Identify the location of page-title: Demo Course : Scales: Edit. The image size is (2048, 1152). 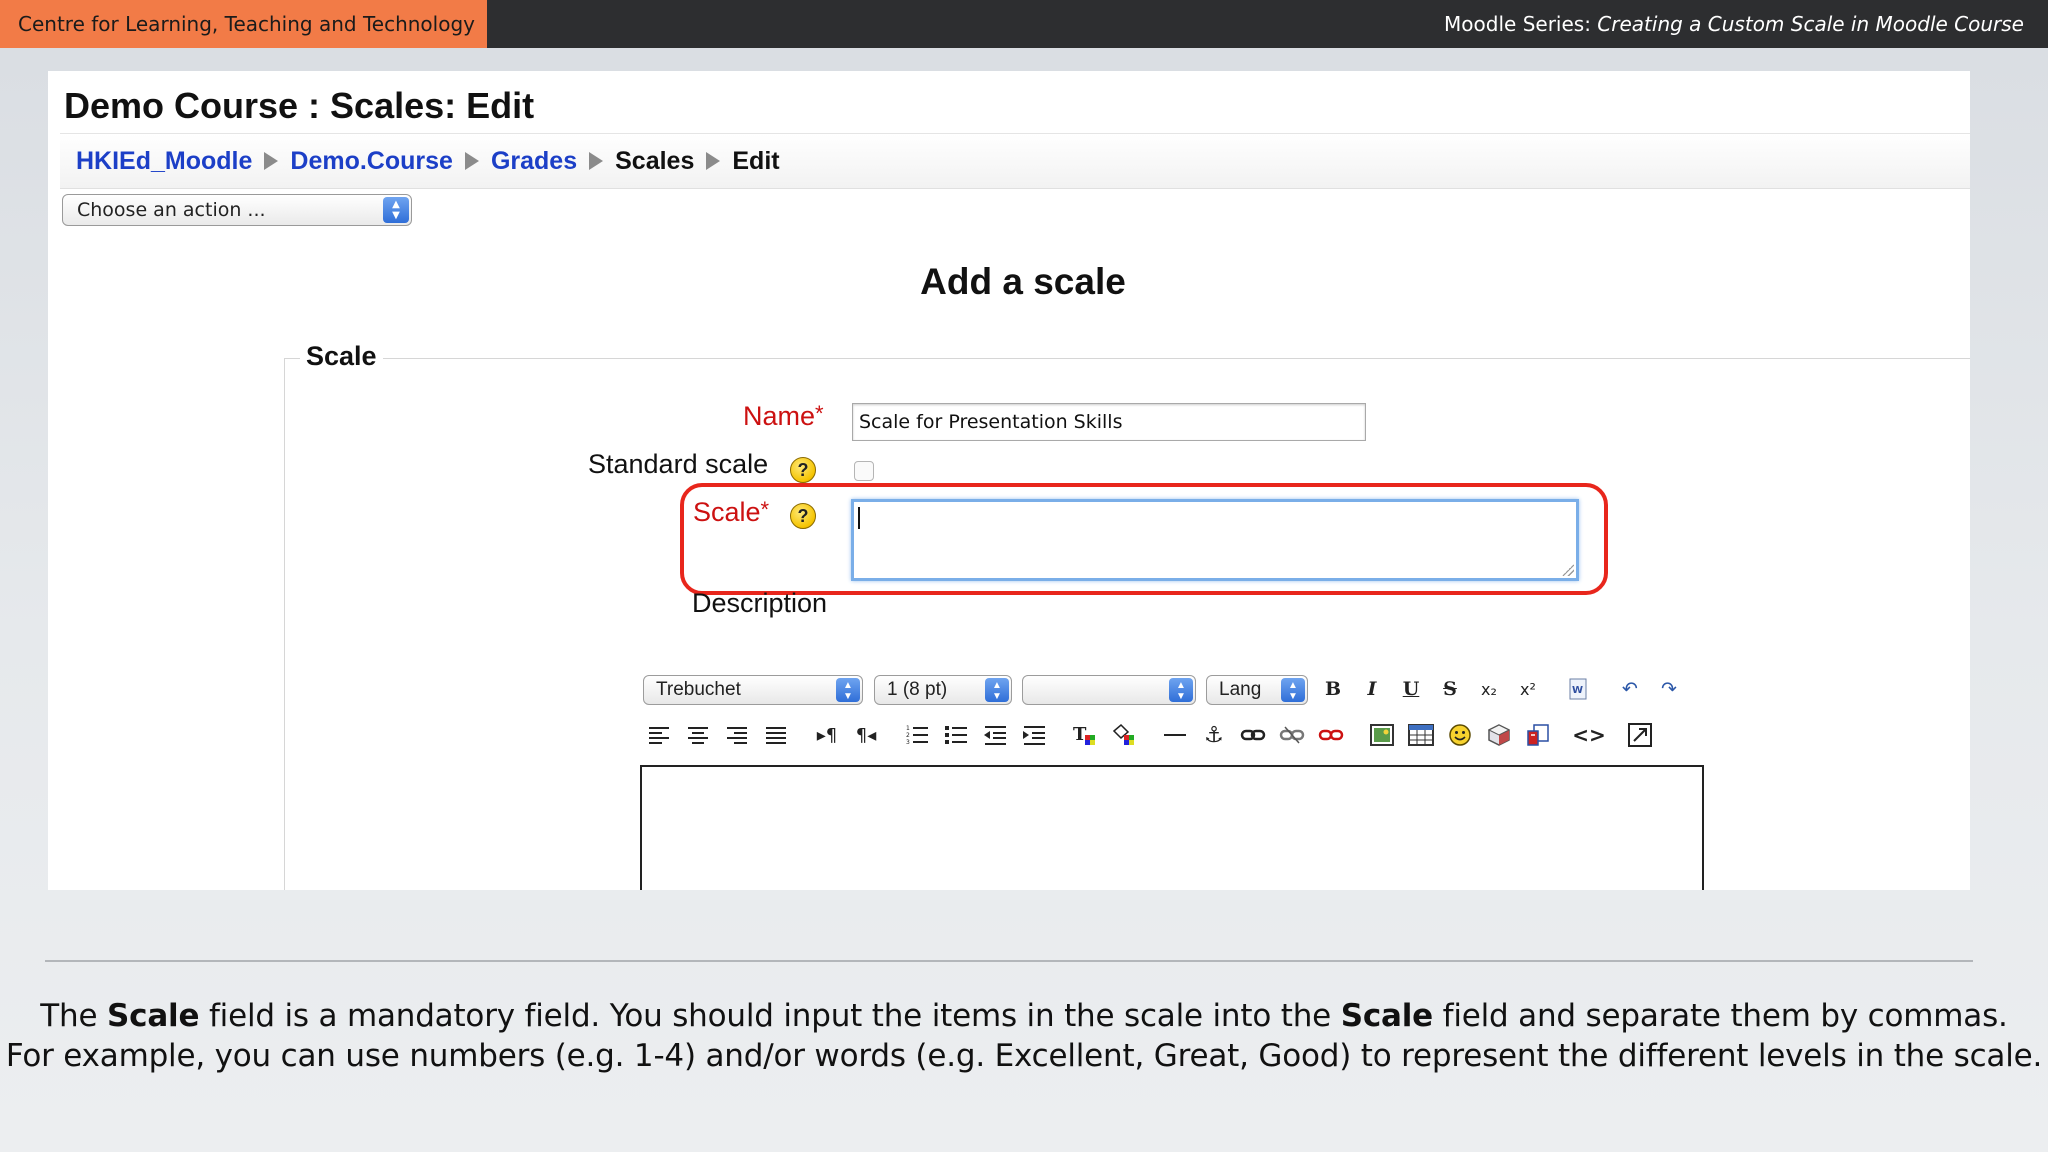
(299, 105).